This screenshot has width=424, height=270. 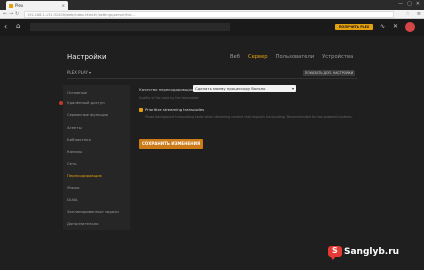 I want to click on bookmark-star-icon: ☆, so click(x=408, y=14).